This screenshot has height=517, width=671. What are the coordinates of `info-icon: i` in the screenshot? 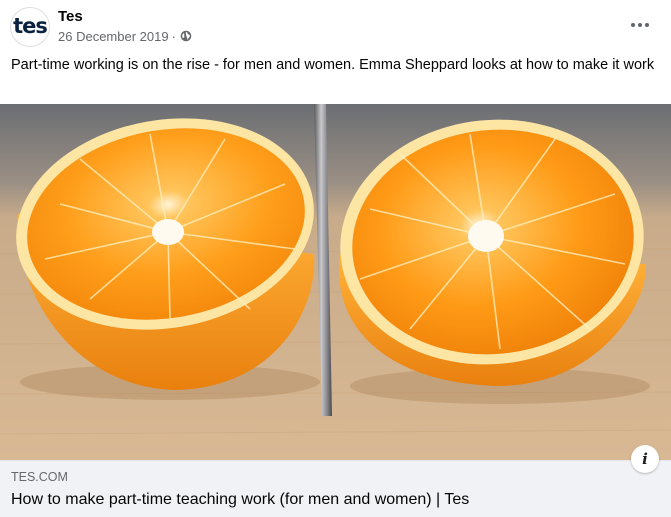 It's located at (645, 459).